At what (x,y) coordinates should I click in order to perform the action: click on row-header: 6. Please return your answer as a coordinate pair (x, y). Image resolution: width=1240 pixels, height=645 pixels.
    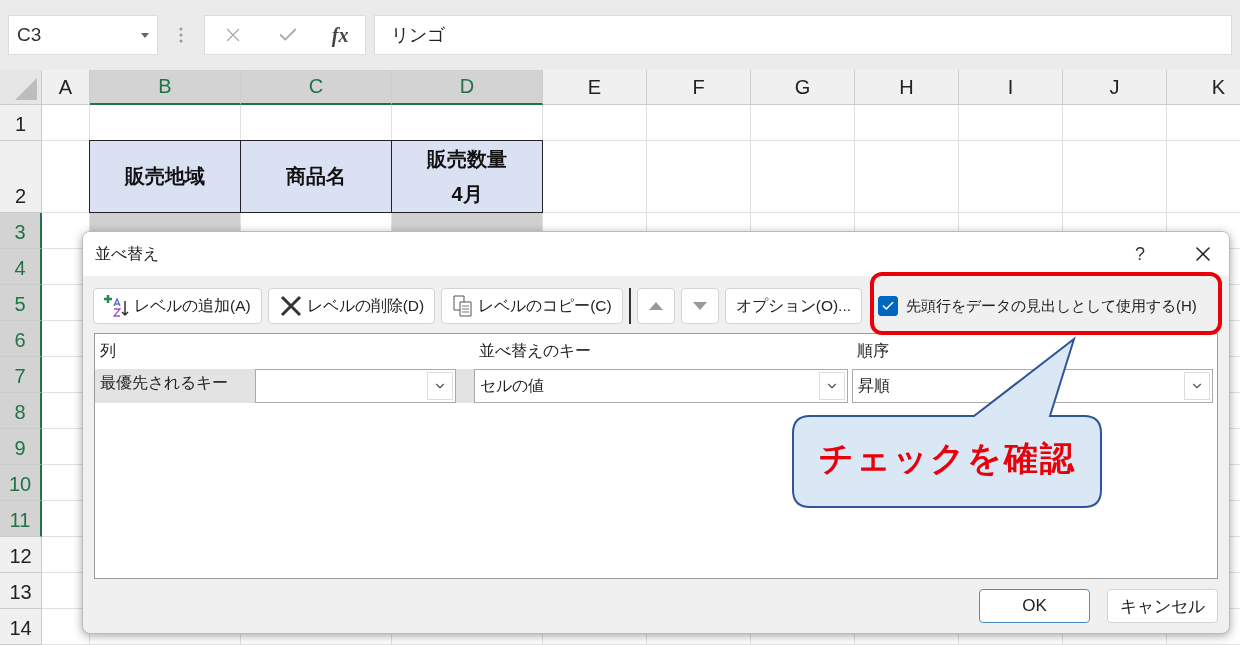
    Looking at the image, I should click on (21, 339).